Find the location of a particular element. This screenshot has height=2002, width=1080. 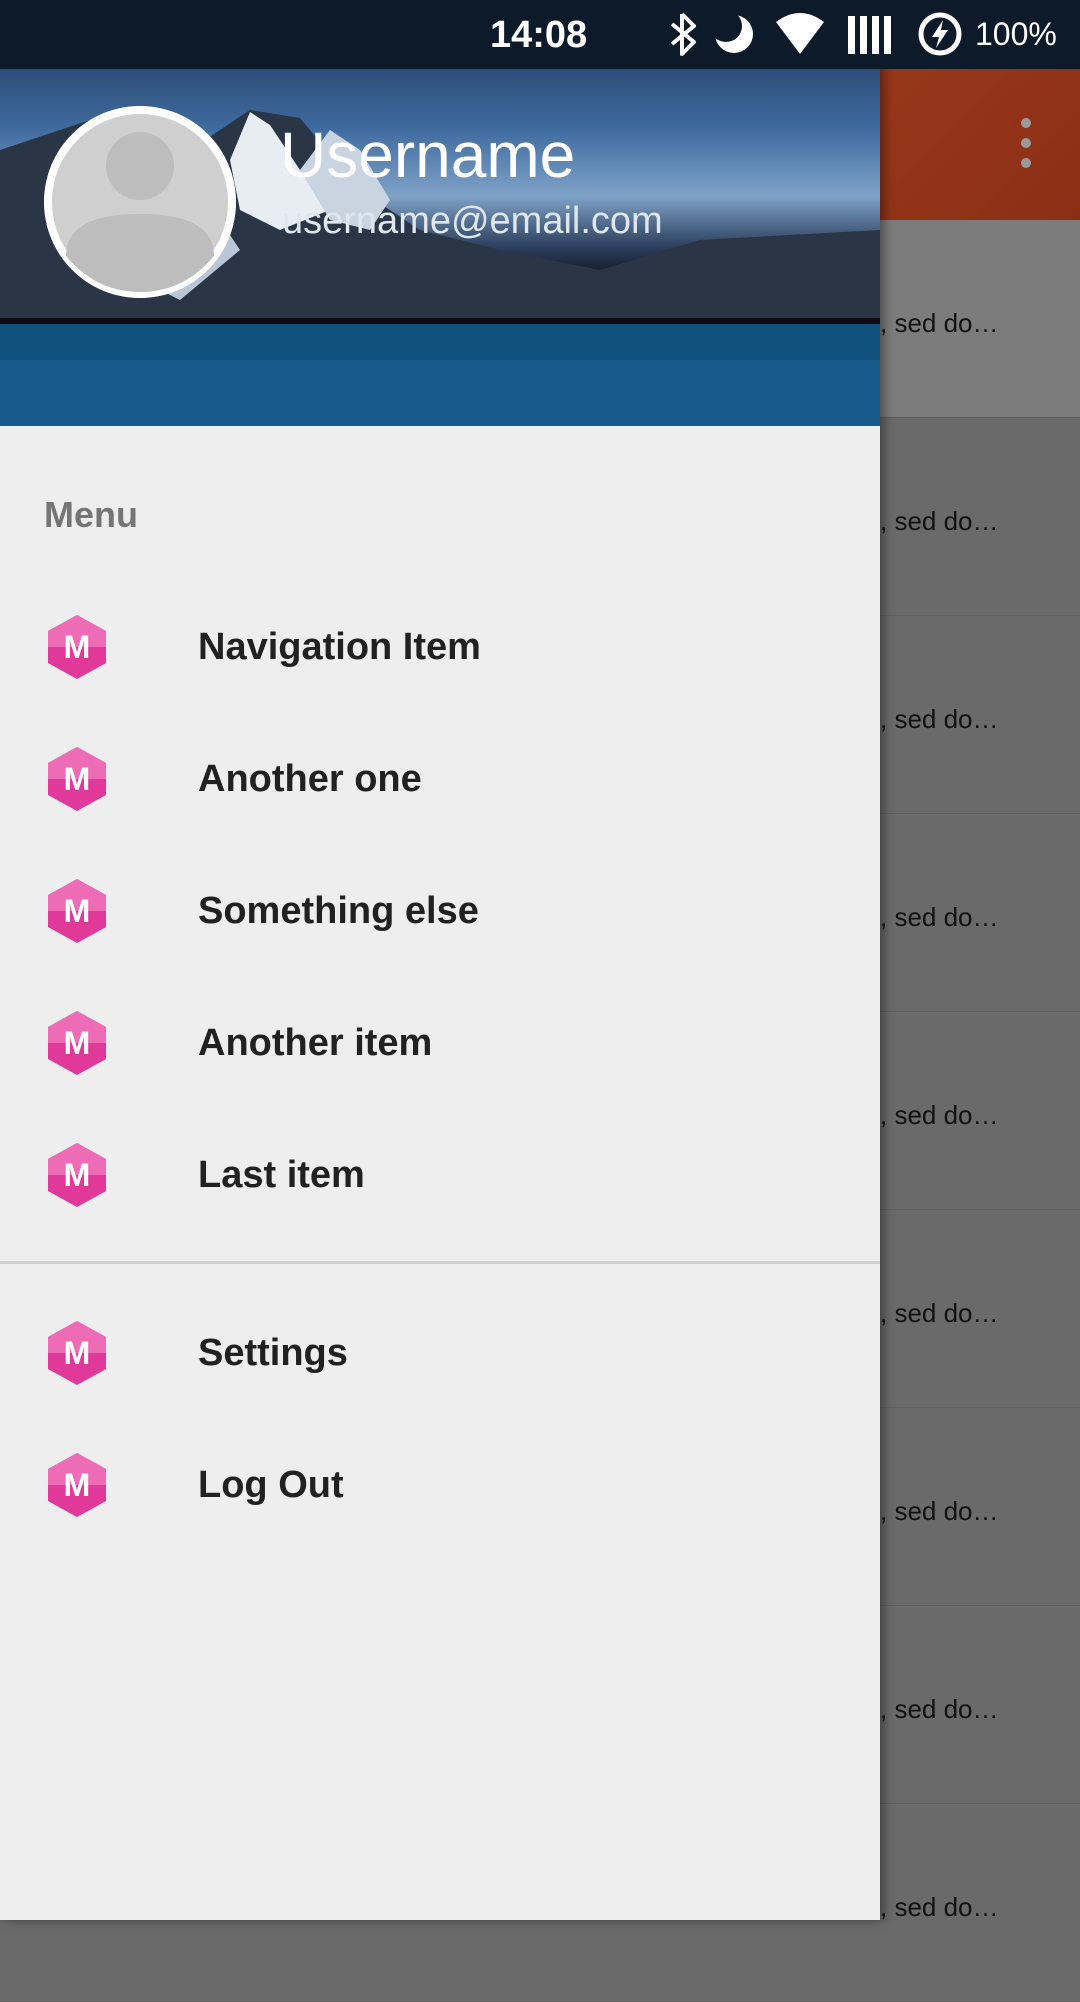

wifi-icon is located at coordinates (800, 33).